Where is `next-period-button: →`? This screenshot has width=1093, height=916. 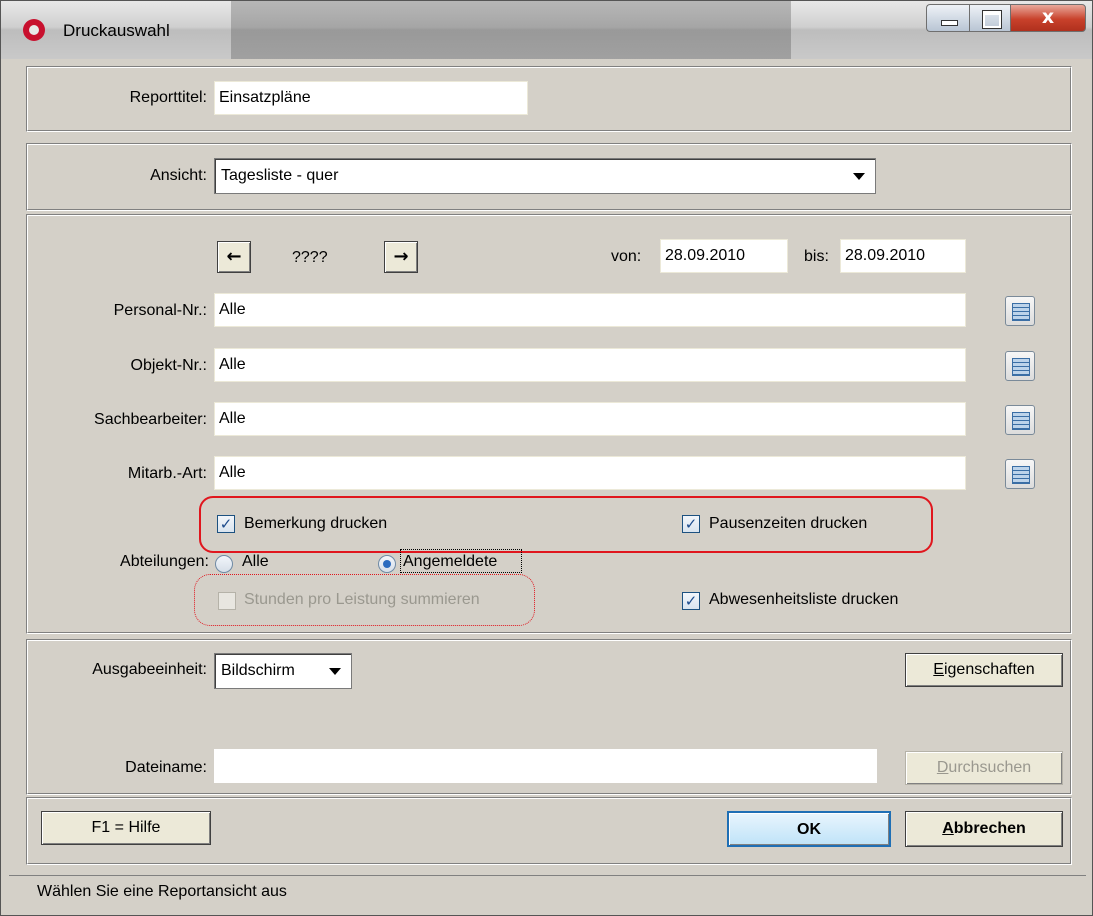 next-period-button: → is located at coordinates (401, 257).